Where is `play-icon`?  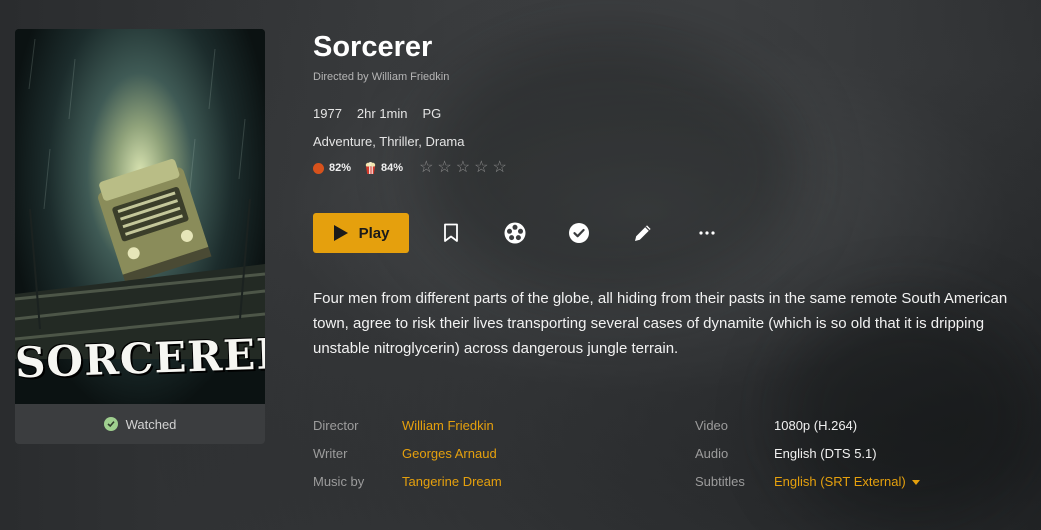 play-icon is located at coordinates (340, 233).